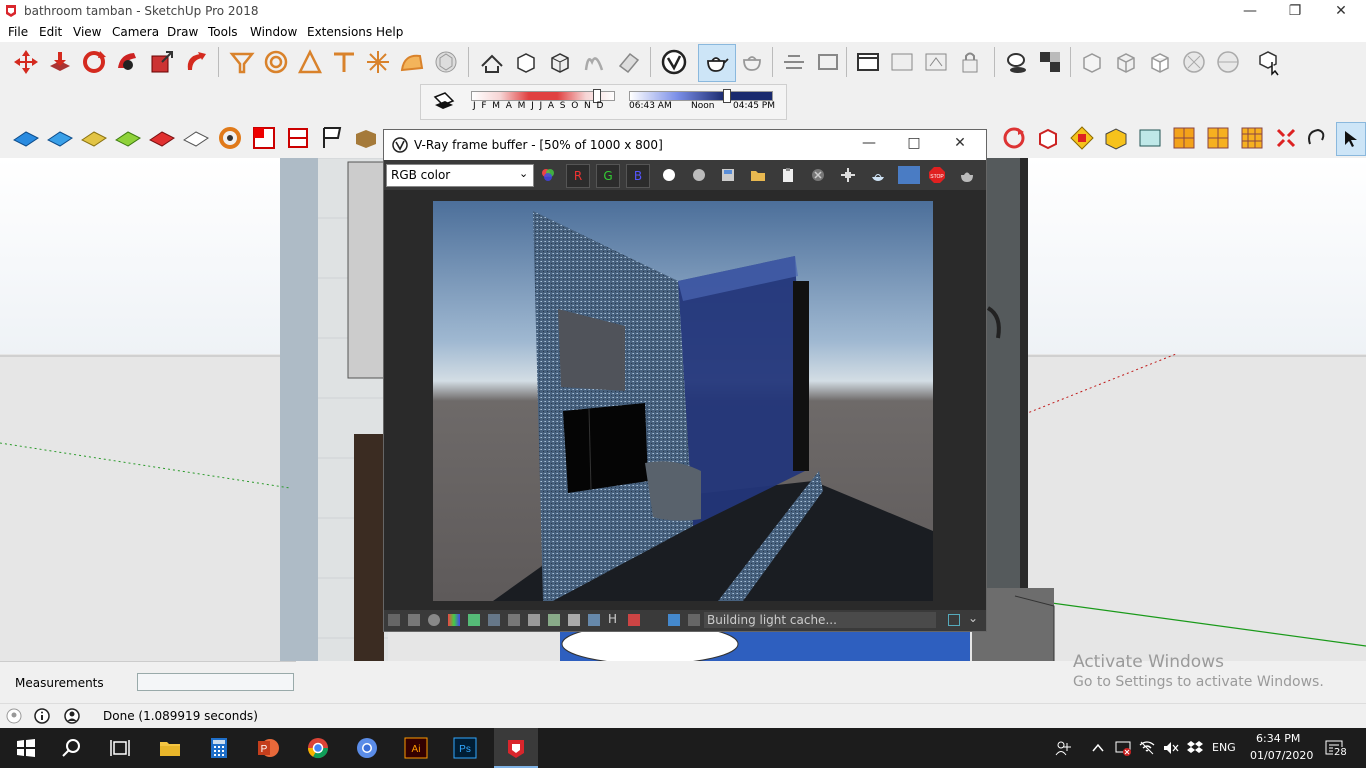 The image size is (1366, 768). What do you see at coordinates (1150, 138) in the screenshot?
I see `teal-frame-icon` at bounding box center [1150, 138].